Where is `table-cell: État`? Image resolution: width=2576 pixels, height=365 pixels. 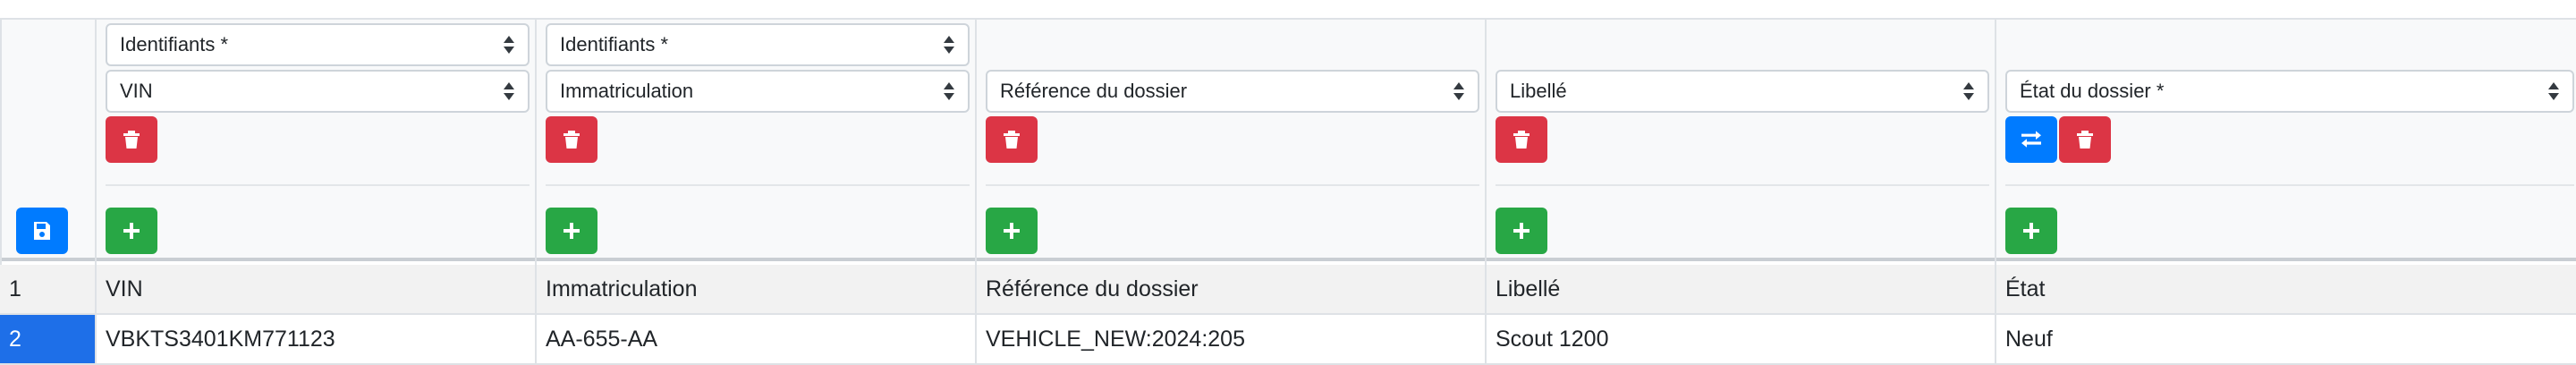 table-cell: État is located at coordinates (2286, 289).